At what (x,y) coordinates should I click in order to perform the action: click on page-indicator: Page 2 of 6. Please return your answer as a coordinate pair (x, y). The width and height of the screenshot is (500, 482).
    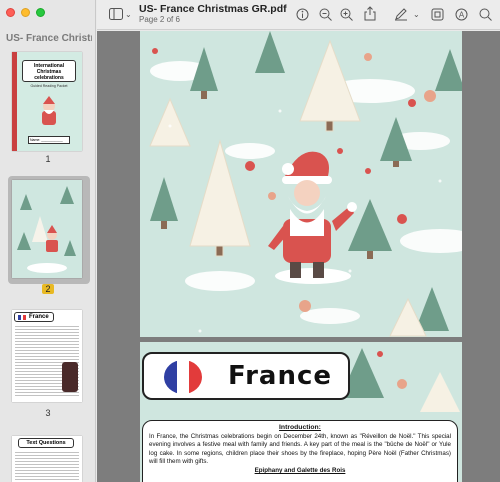
    Looking at the image, I should click on (159, 19).